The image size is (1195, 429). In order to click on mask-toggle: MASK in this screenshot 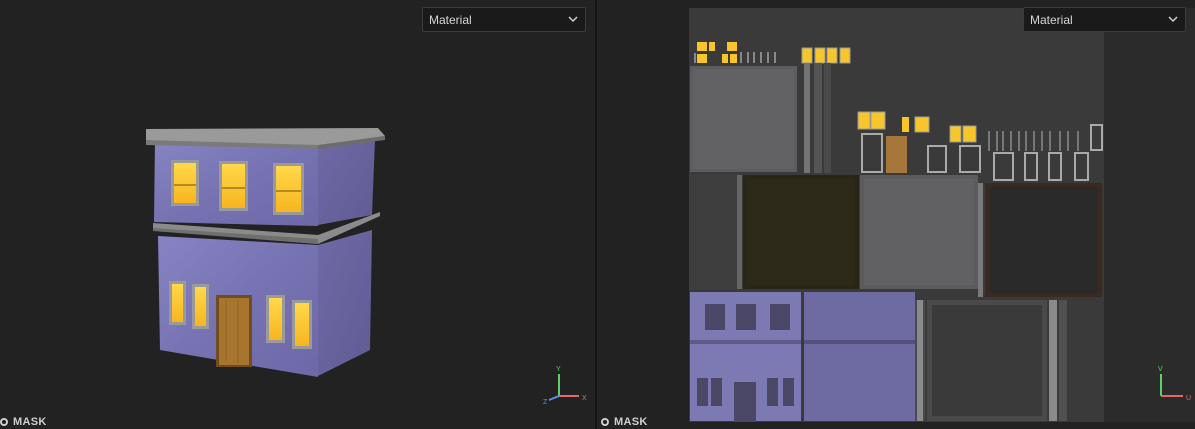, I will do `click(23, 422)`.